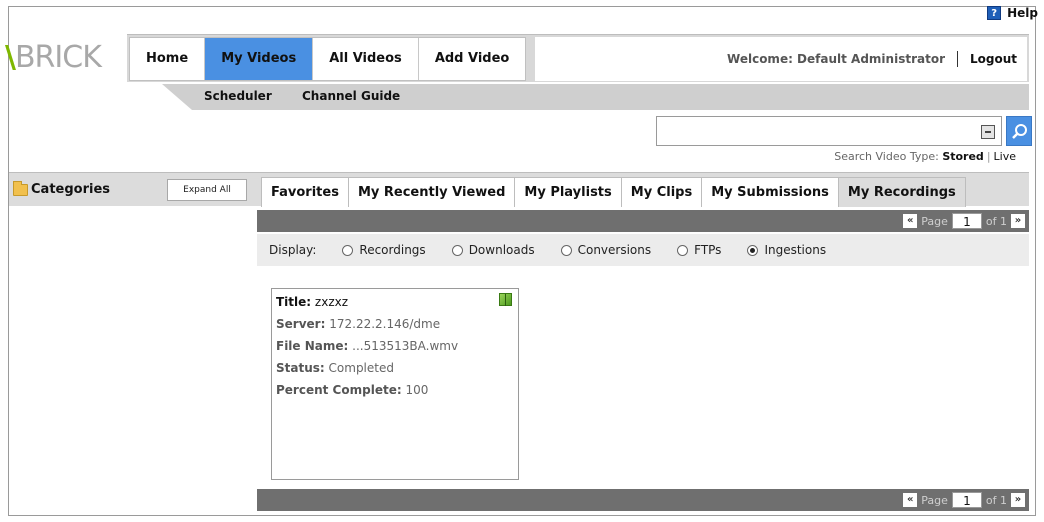  Describe the element at coordinates (505, 299) in the screenshot. I see `cube-icon` at that location.